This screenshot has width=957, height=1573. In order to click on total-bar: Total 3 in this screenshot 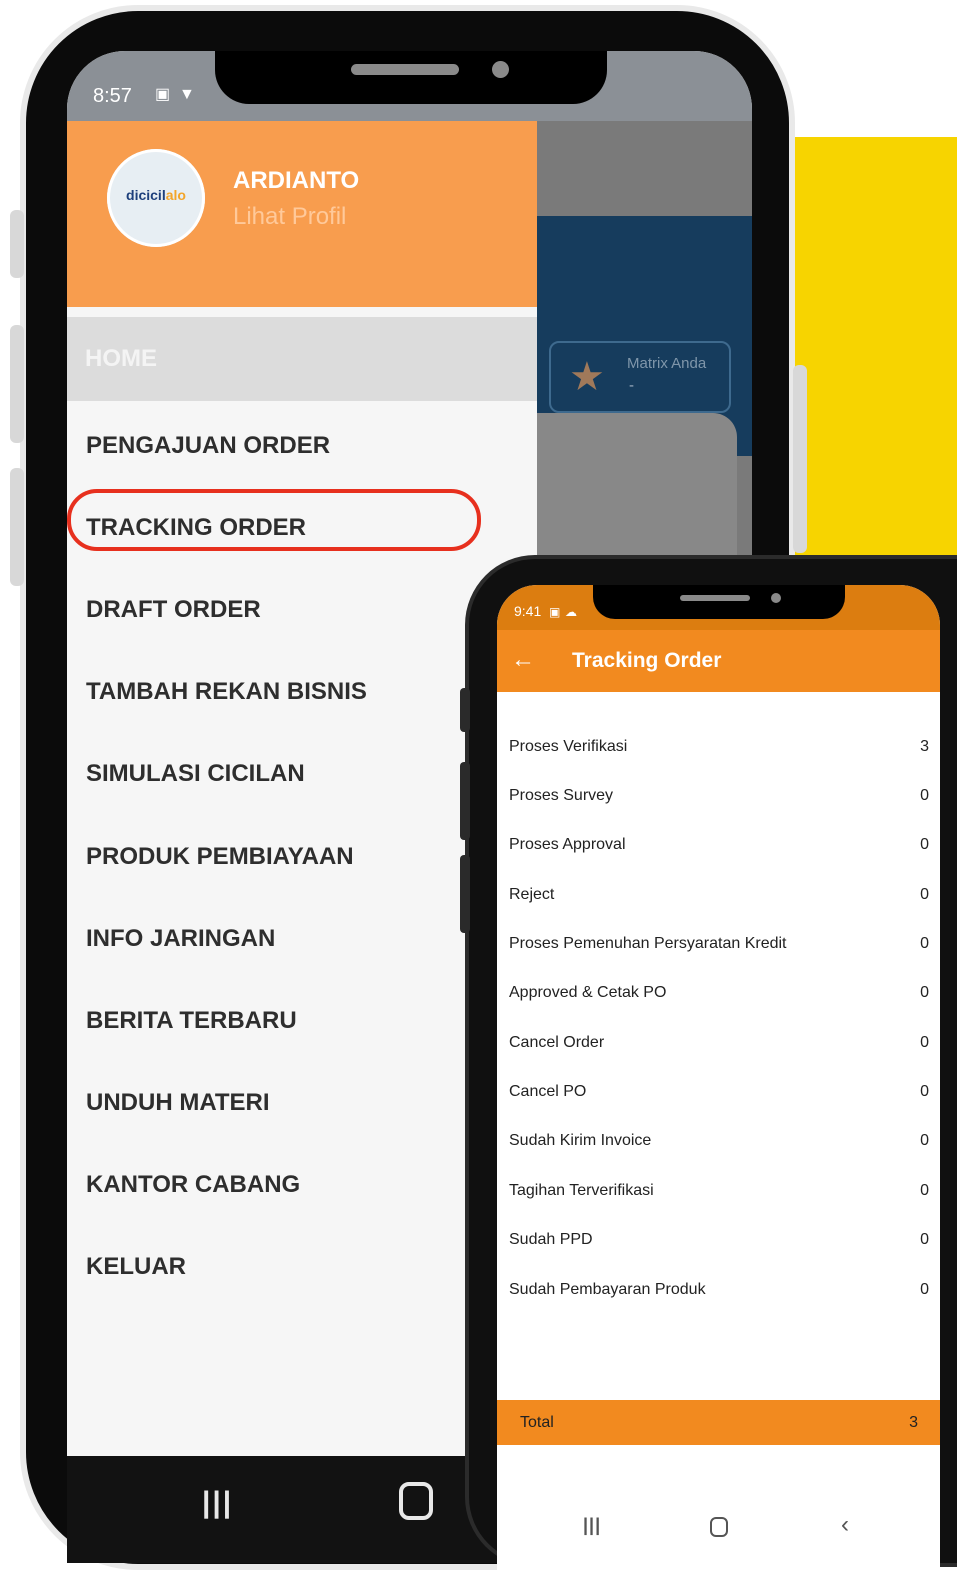, I will do `click(718, 1422)`.